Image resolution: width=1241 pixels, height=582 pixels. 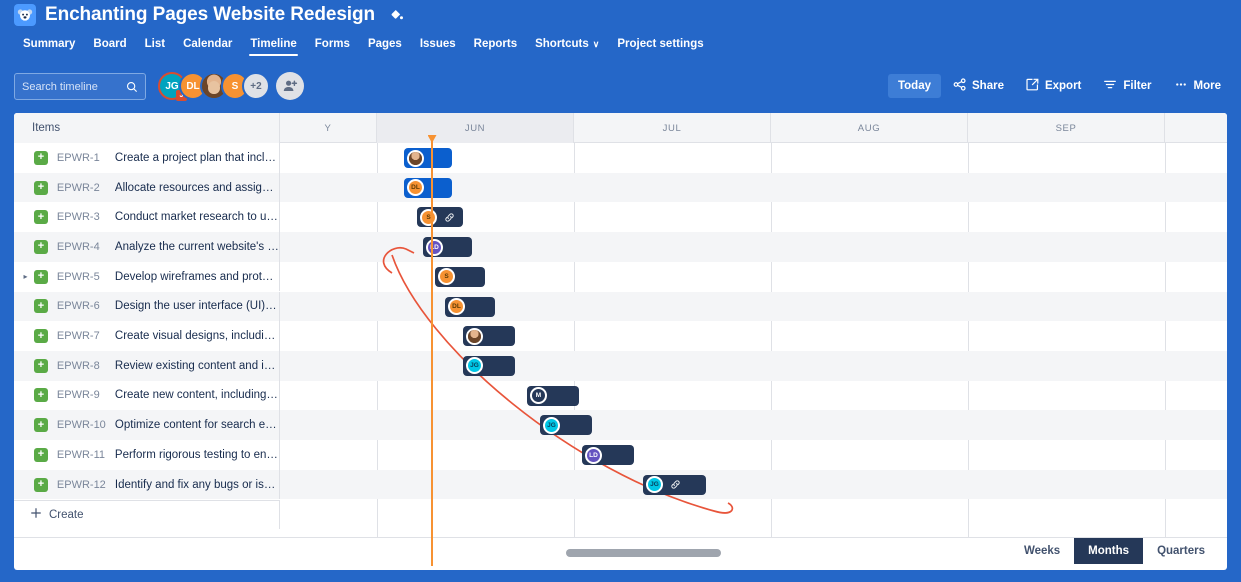 I want to click on month-header: Y, so click(x=328, y=128).